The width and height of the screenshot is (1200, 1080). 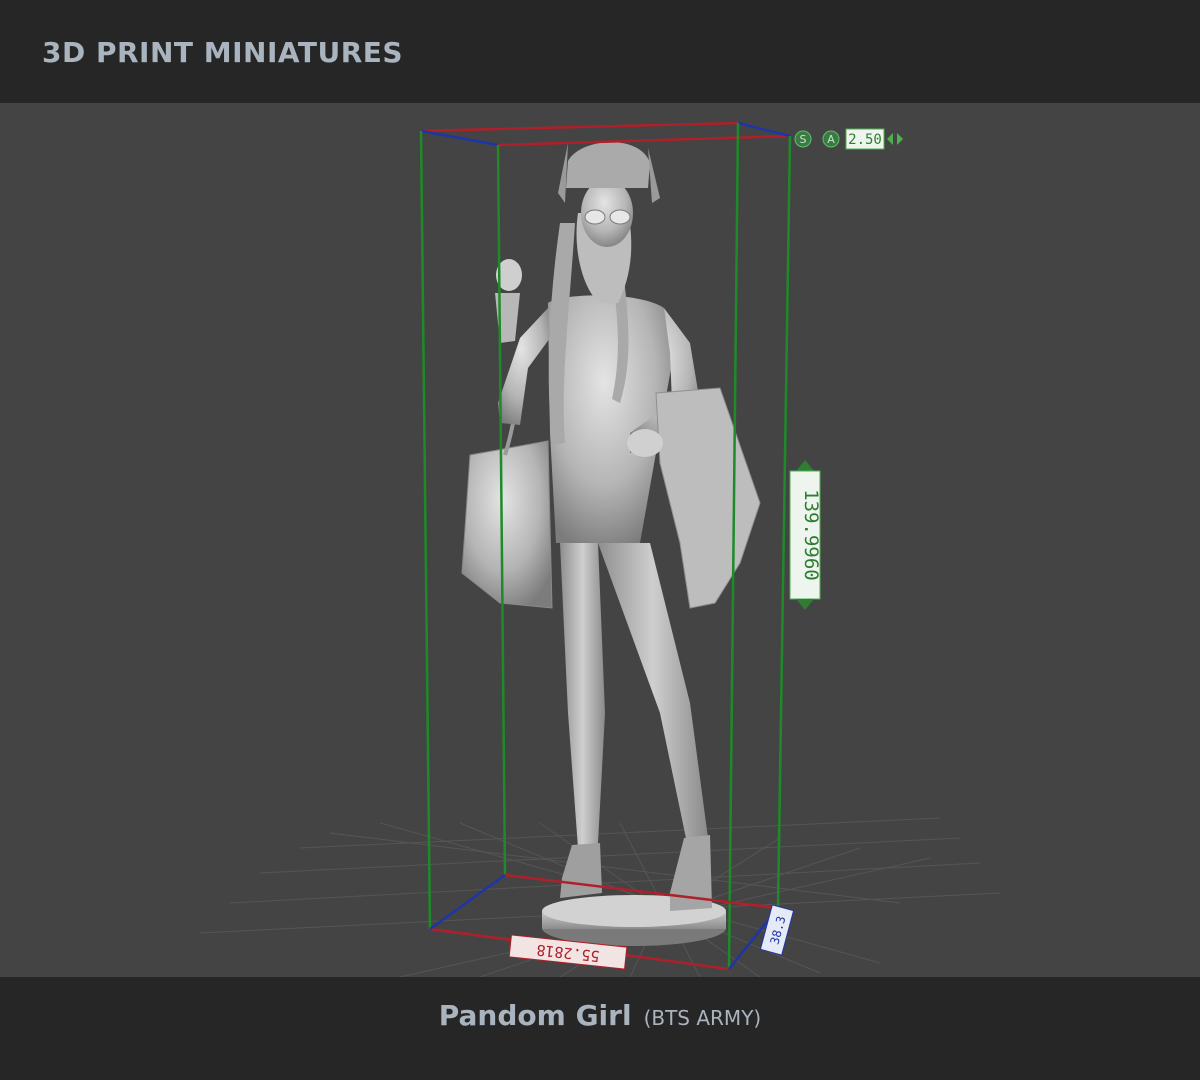 I want to click on model-name: Pandom Girl, so click(x=535, y=1015).